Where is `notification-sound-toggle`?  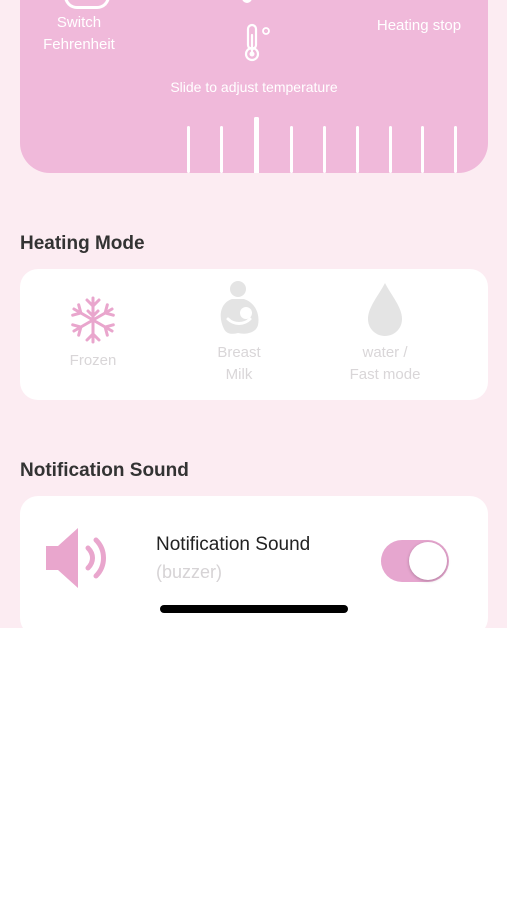 notification-sound-toggle is located at coordinates (415, 561).